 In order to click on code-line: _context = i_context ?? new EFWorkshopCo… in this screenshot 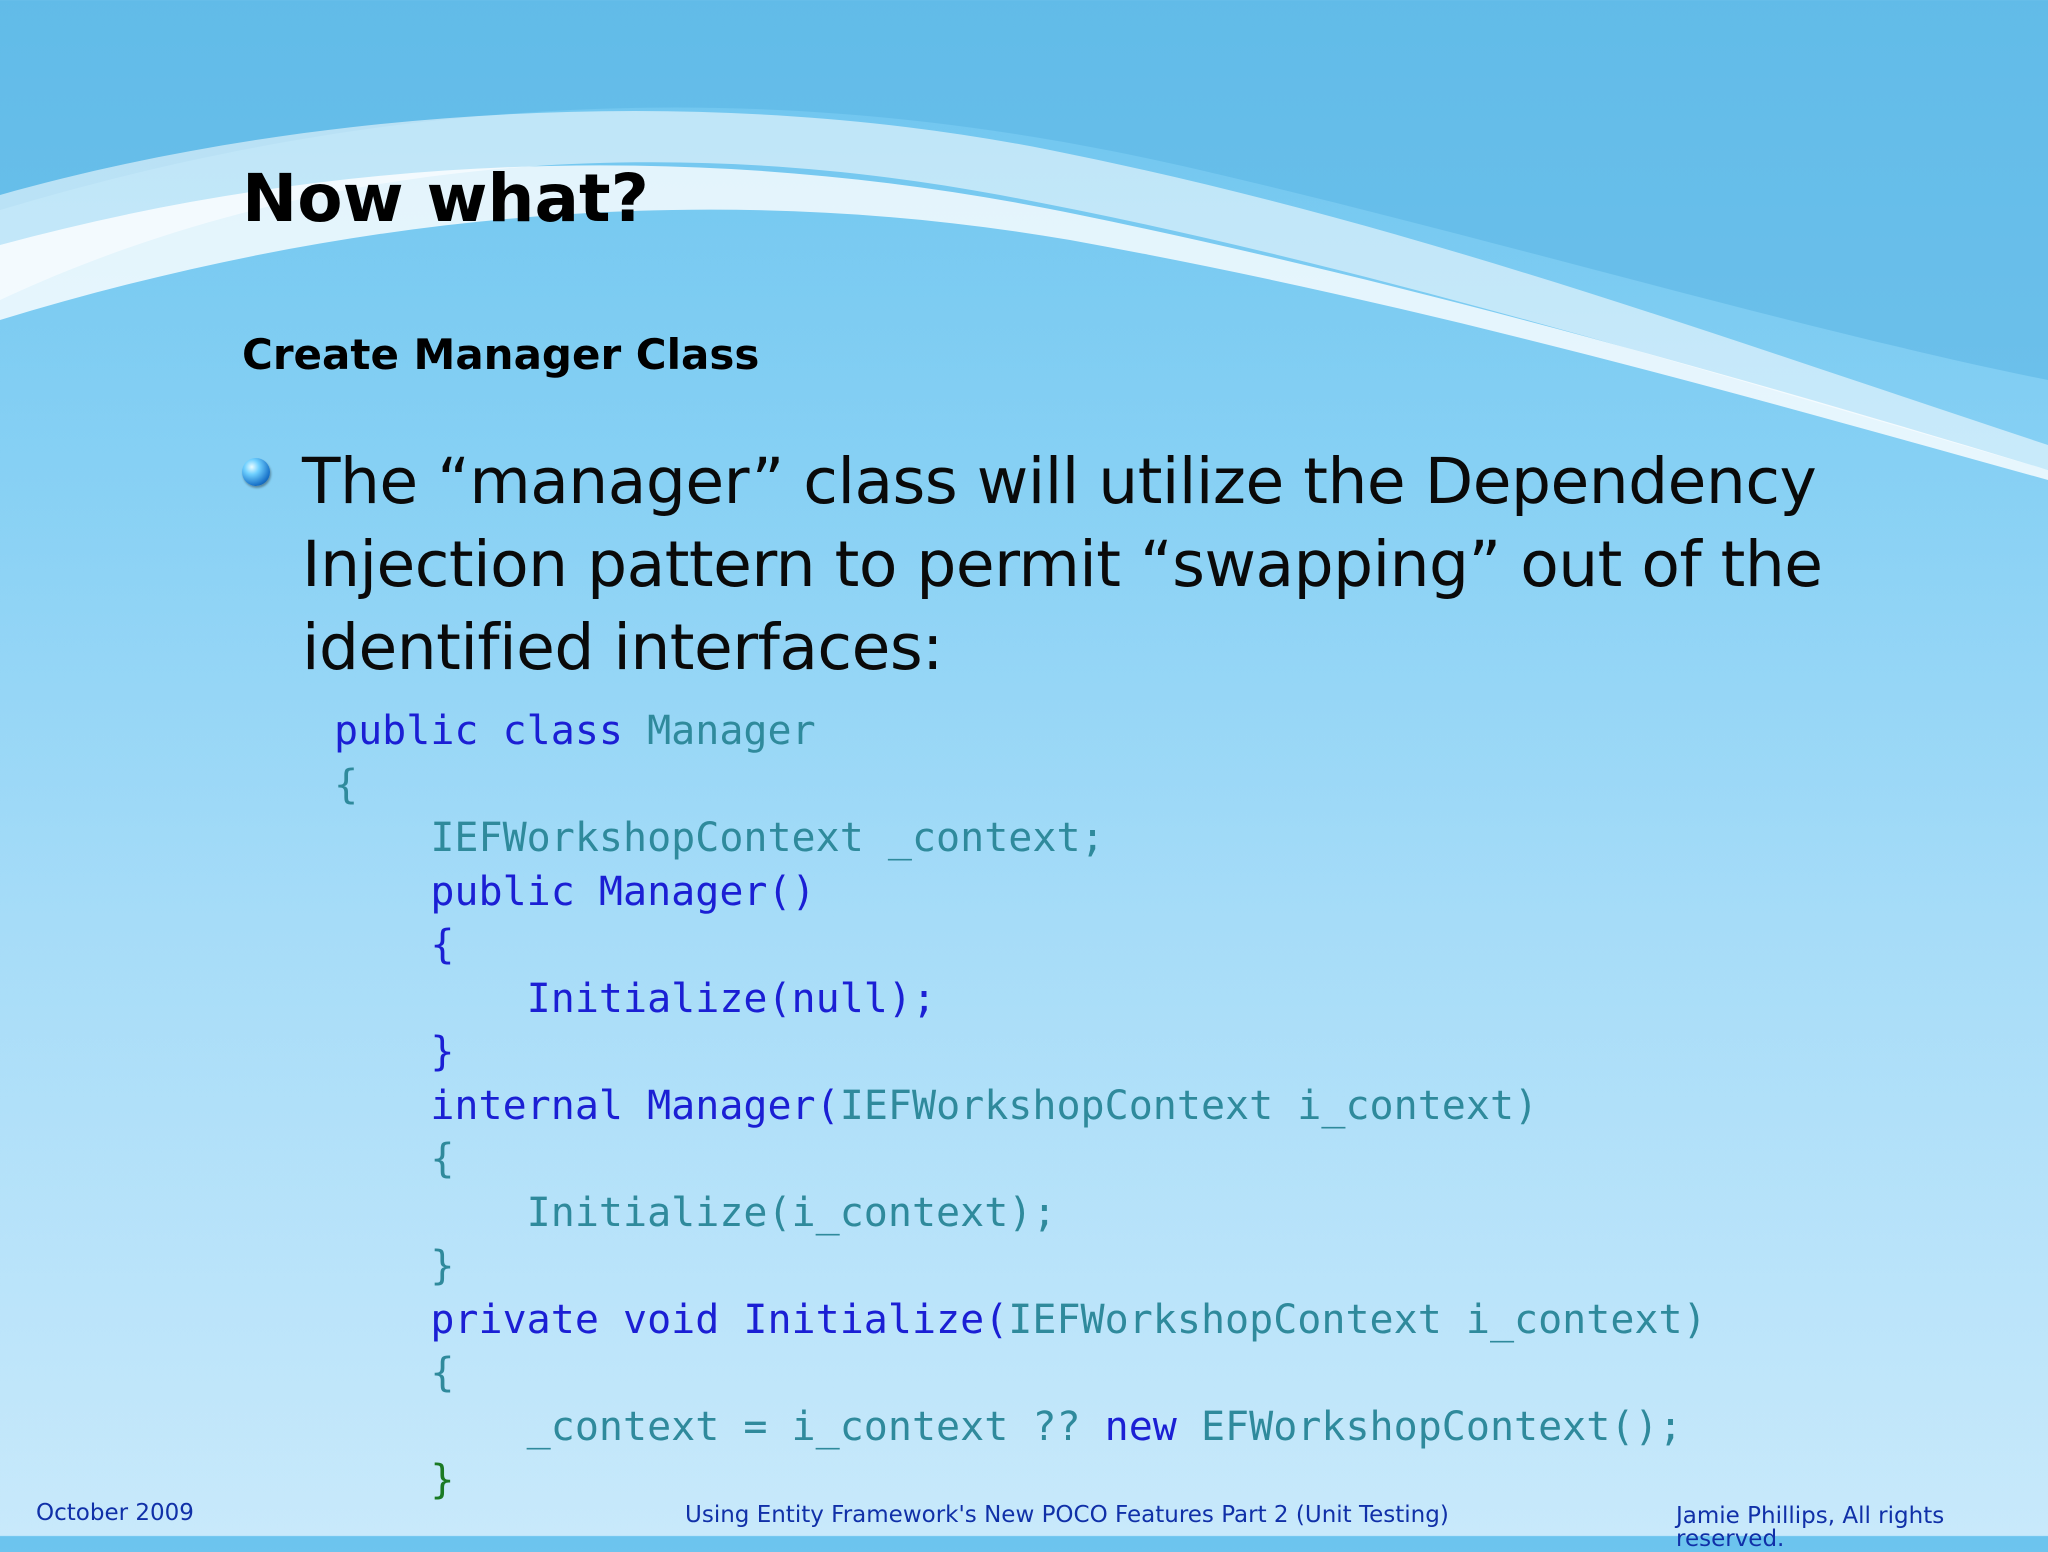, I will do `click(1020, 1428)`.